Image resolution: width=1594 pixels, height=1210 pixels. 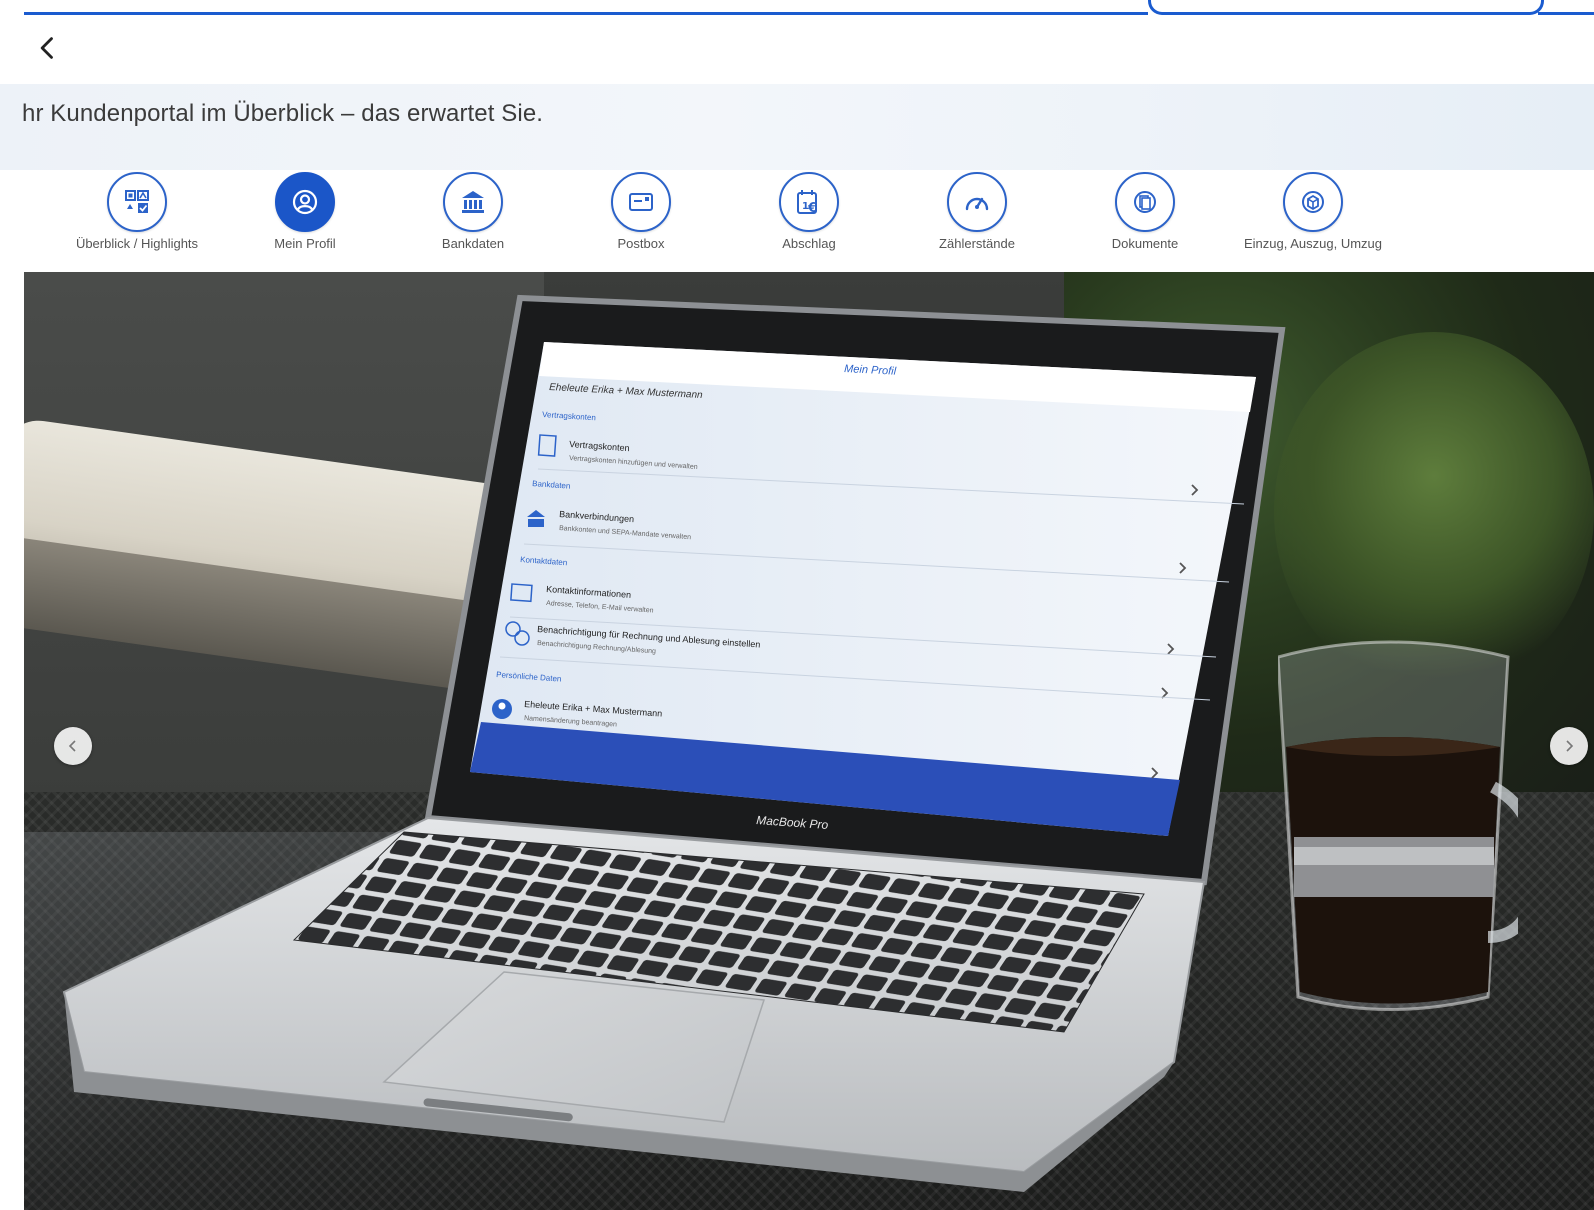 I want to click on moving-box-icon, so click(x=1313, y=202).